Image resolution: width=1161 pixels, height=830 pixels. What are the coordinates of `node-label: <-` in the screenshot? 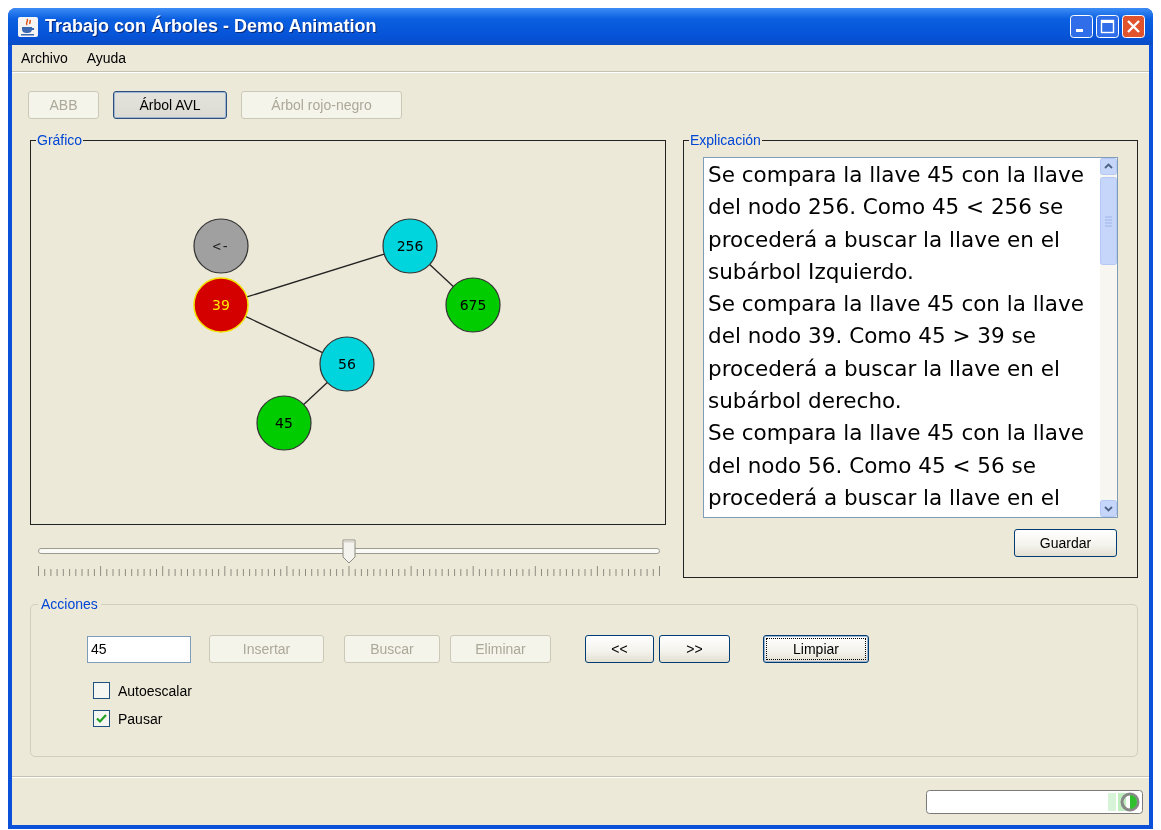 It's located at (221, 246).